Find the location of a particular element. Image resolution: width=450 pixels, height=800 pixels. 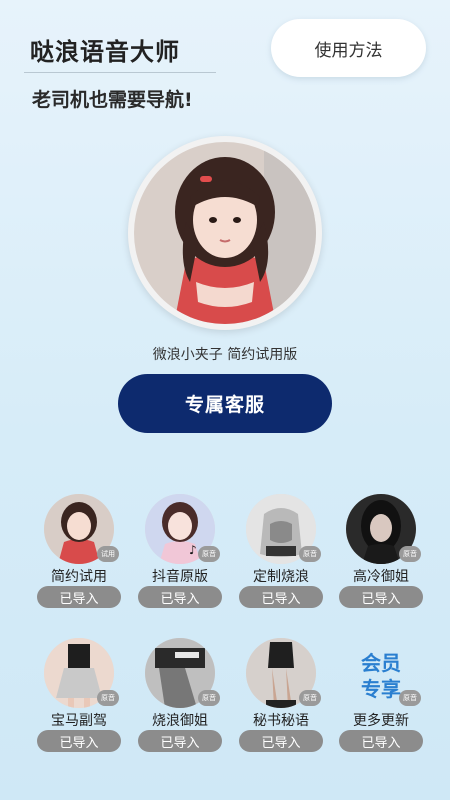

current-voice-avatar is located at coordinates (225, 233).